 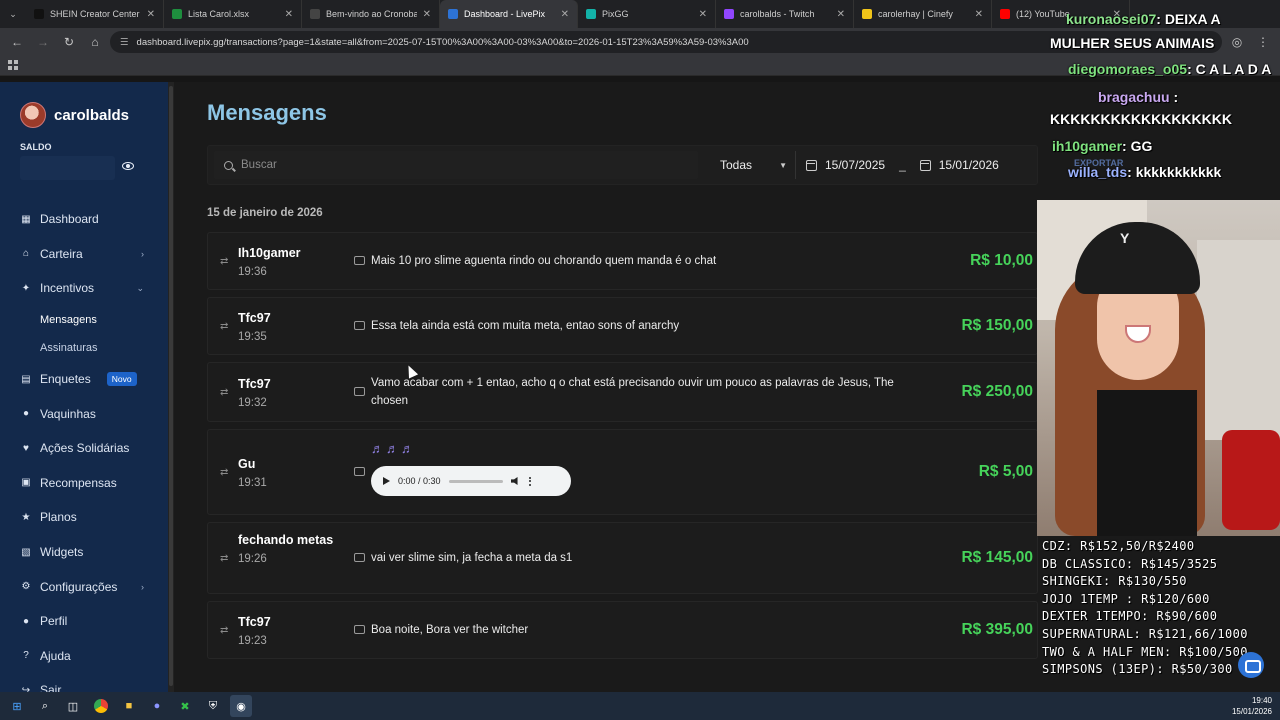 What do you see at coordinates (777, 14) in the screenshot?
I see `tab-label: carolbalds - Twitch` at bounding box center [777, 14].